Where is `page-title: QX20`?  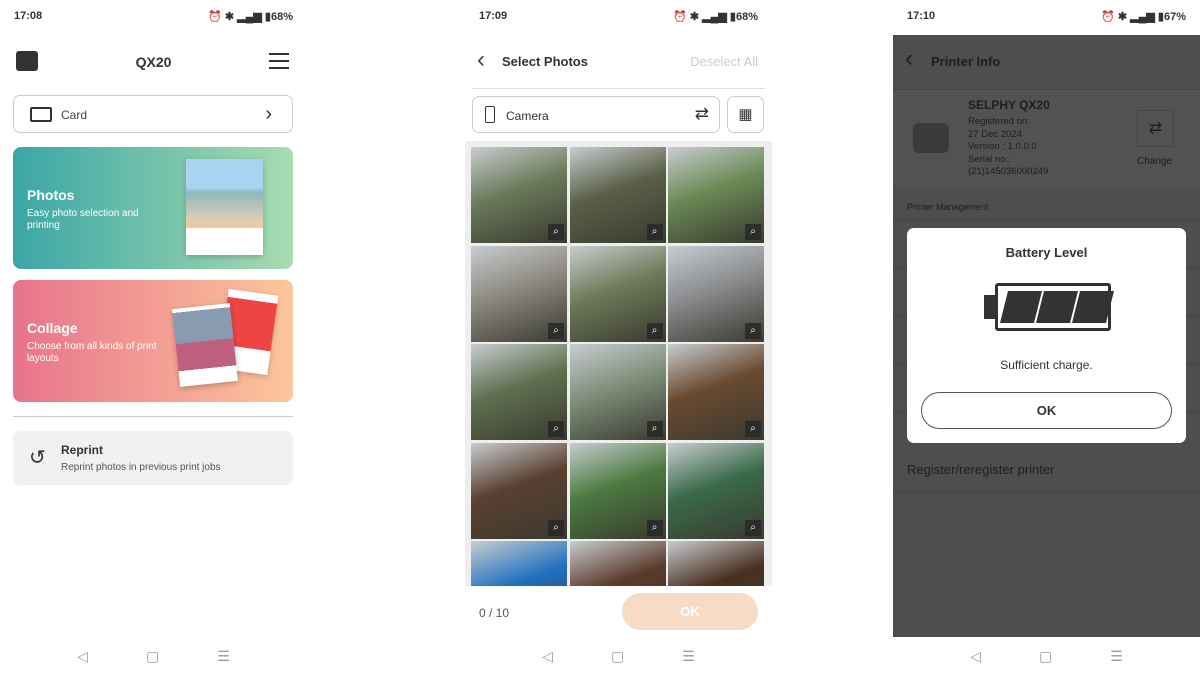
page-title: QX20 is located at coordinates (153, 62).